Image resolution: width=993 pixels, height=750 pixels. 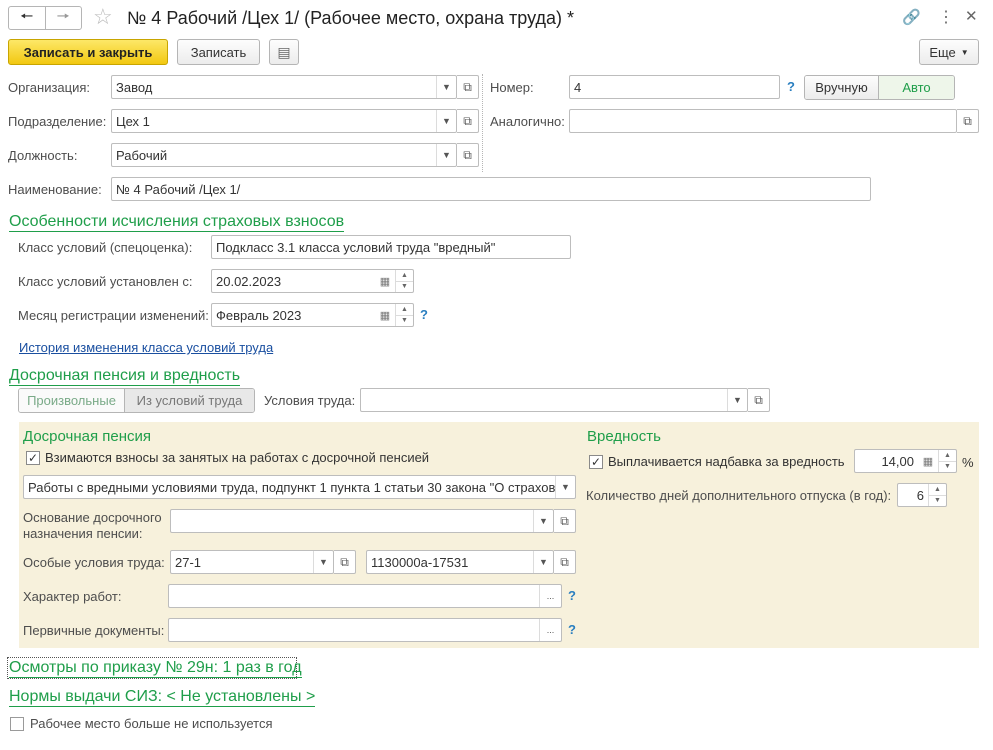 I want to click on tab-from-conditions: Из условий труда, so click(x=189, y=400).